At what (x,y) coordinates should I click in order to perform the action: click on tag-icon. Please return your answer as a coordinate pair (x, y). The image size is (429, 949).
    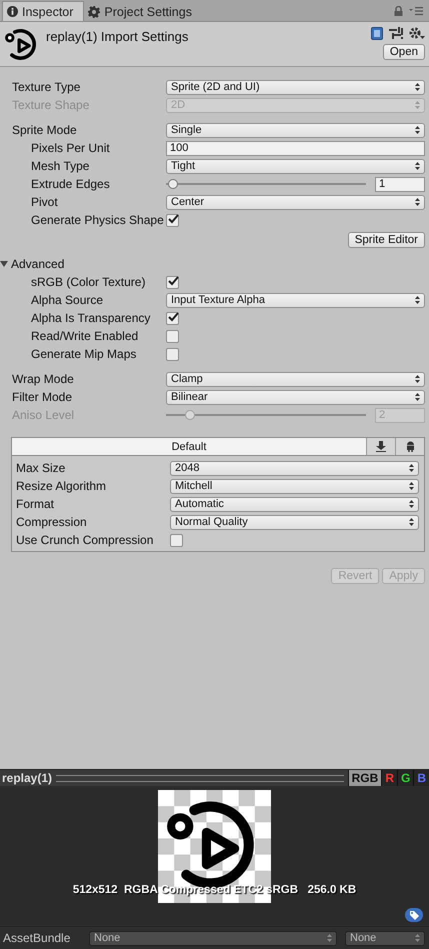
    Looking at the image, I should click on (414, 915).